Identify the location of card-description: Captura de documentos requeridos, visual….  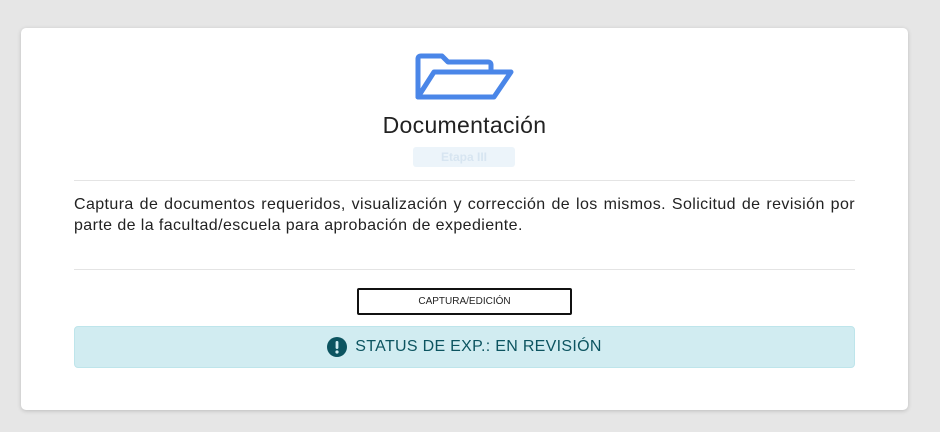
(464, 215).